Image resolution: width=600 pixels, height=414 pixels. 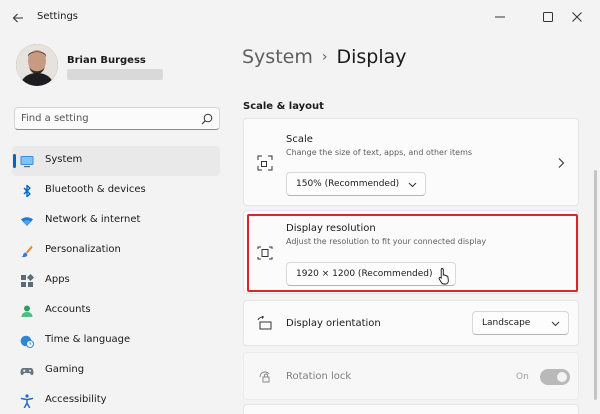 I want to click on paintbrush-icon, so click(x=27, y=251).